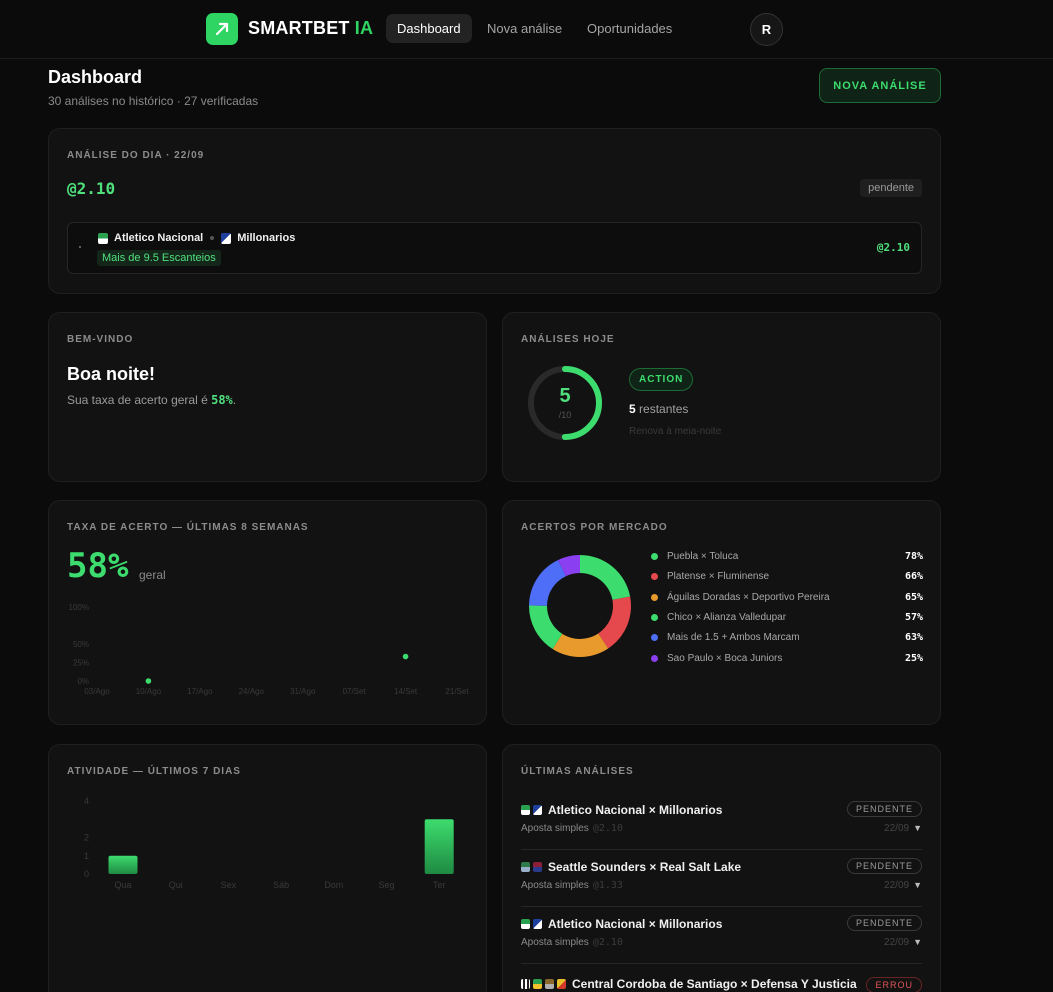 The height and width of the screenshot is (992, 1053). I want to click on legend-item: Águilas Doradas × Deportivo Pereira 65%, so click(787, 599).